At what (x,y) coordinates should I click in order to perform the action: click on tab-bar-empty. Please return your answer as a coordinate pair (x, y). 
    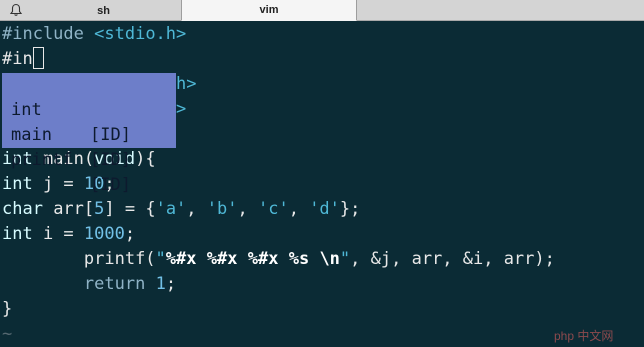
    Looking at the image, I should click on (500, 10).